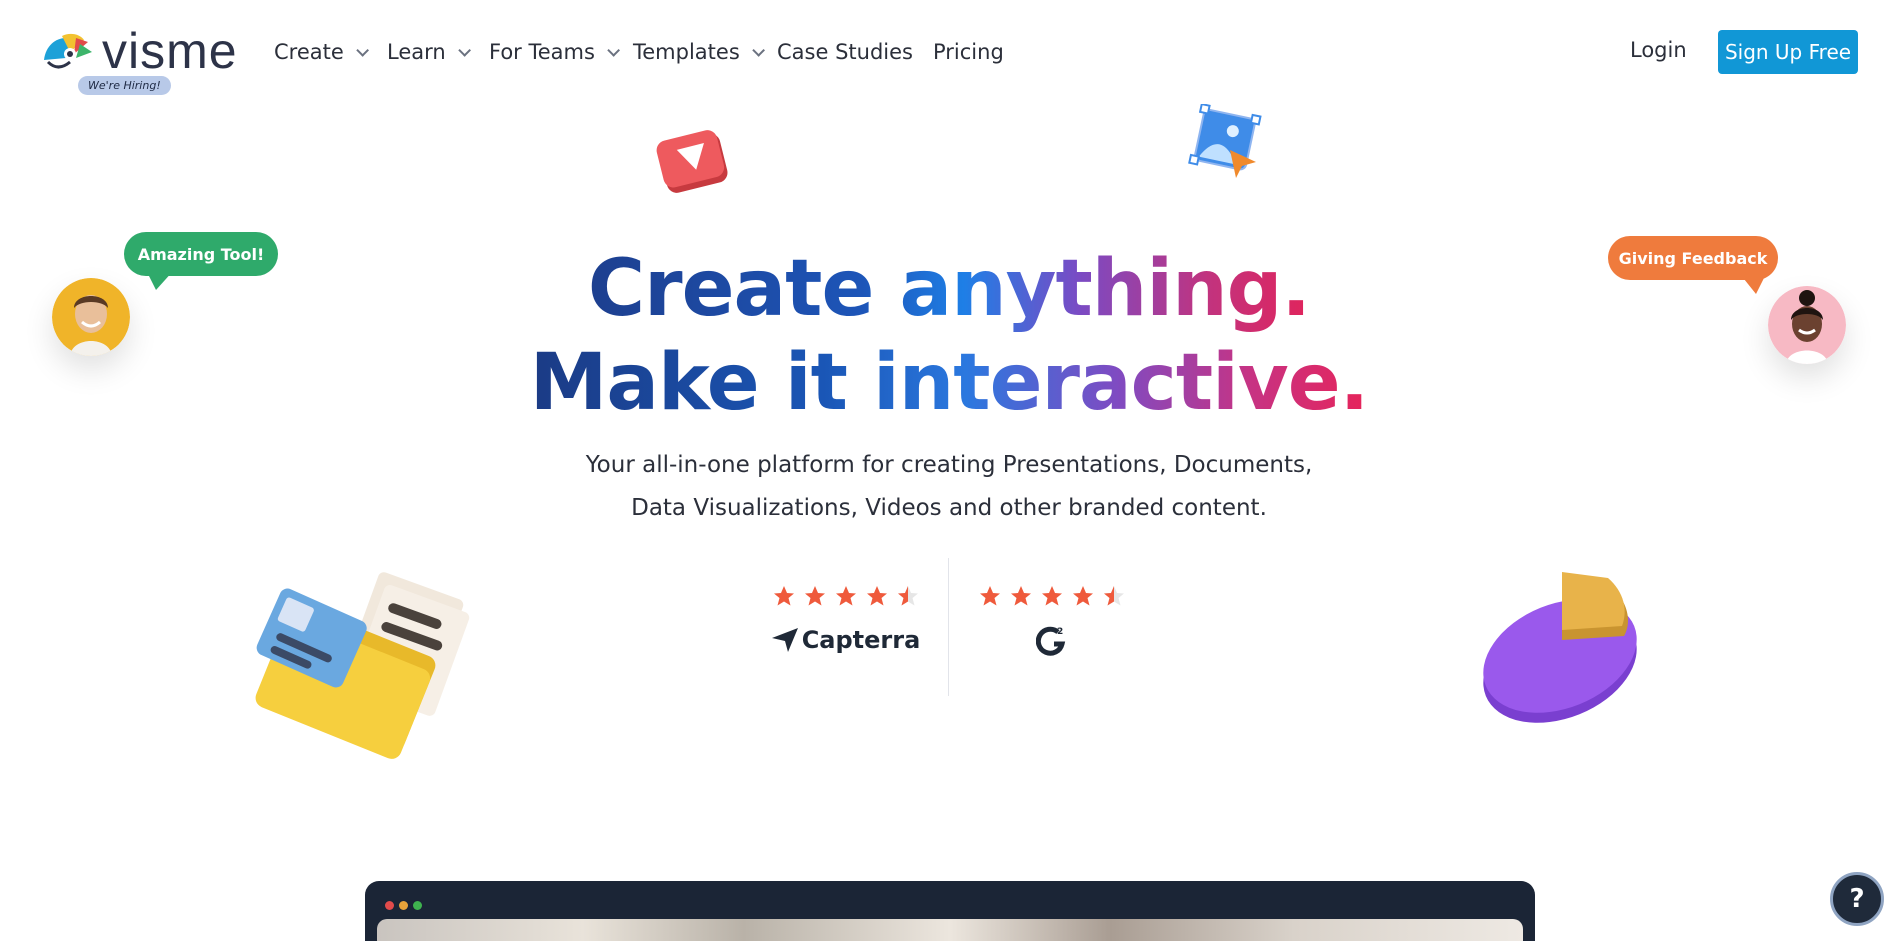 This screenshot has width=1898, height=941. What do you see at coordinates (416, 52) in the screenshot?
I see `nav-learn-label: Learn` at bounding box center [416, 52].